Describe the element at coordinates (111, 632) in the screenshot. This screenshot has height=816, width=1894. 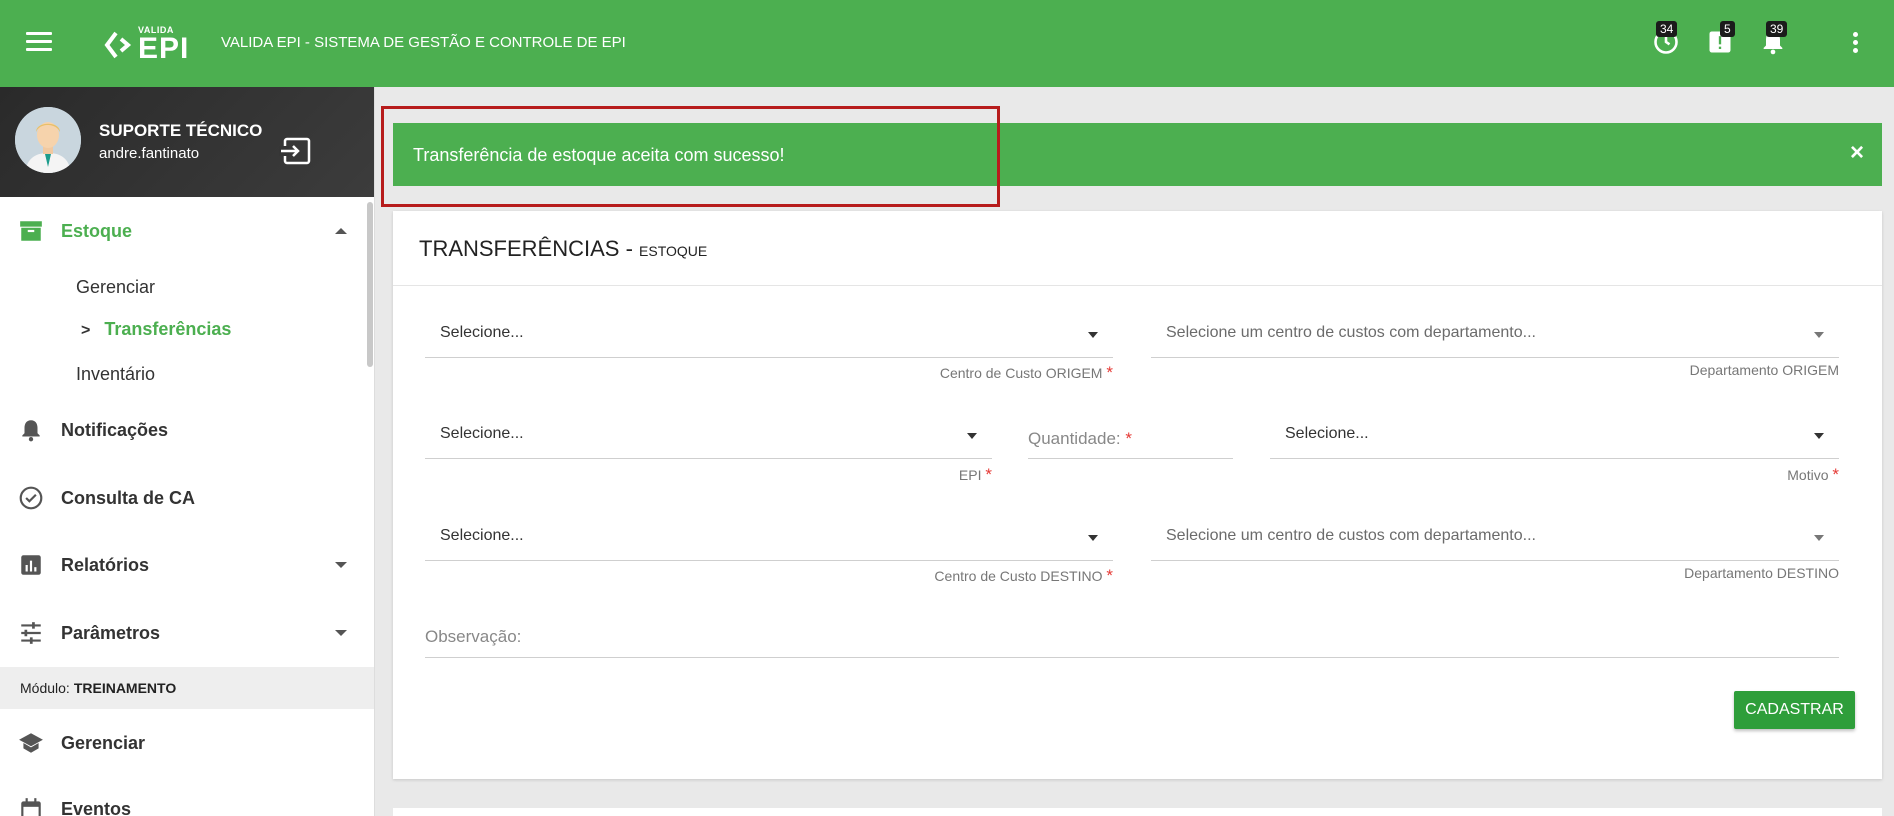
I see `sidebar-item-parametros-label: Parâmetros` at that location.